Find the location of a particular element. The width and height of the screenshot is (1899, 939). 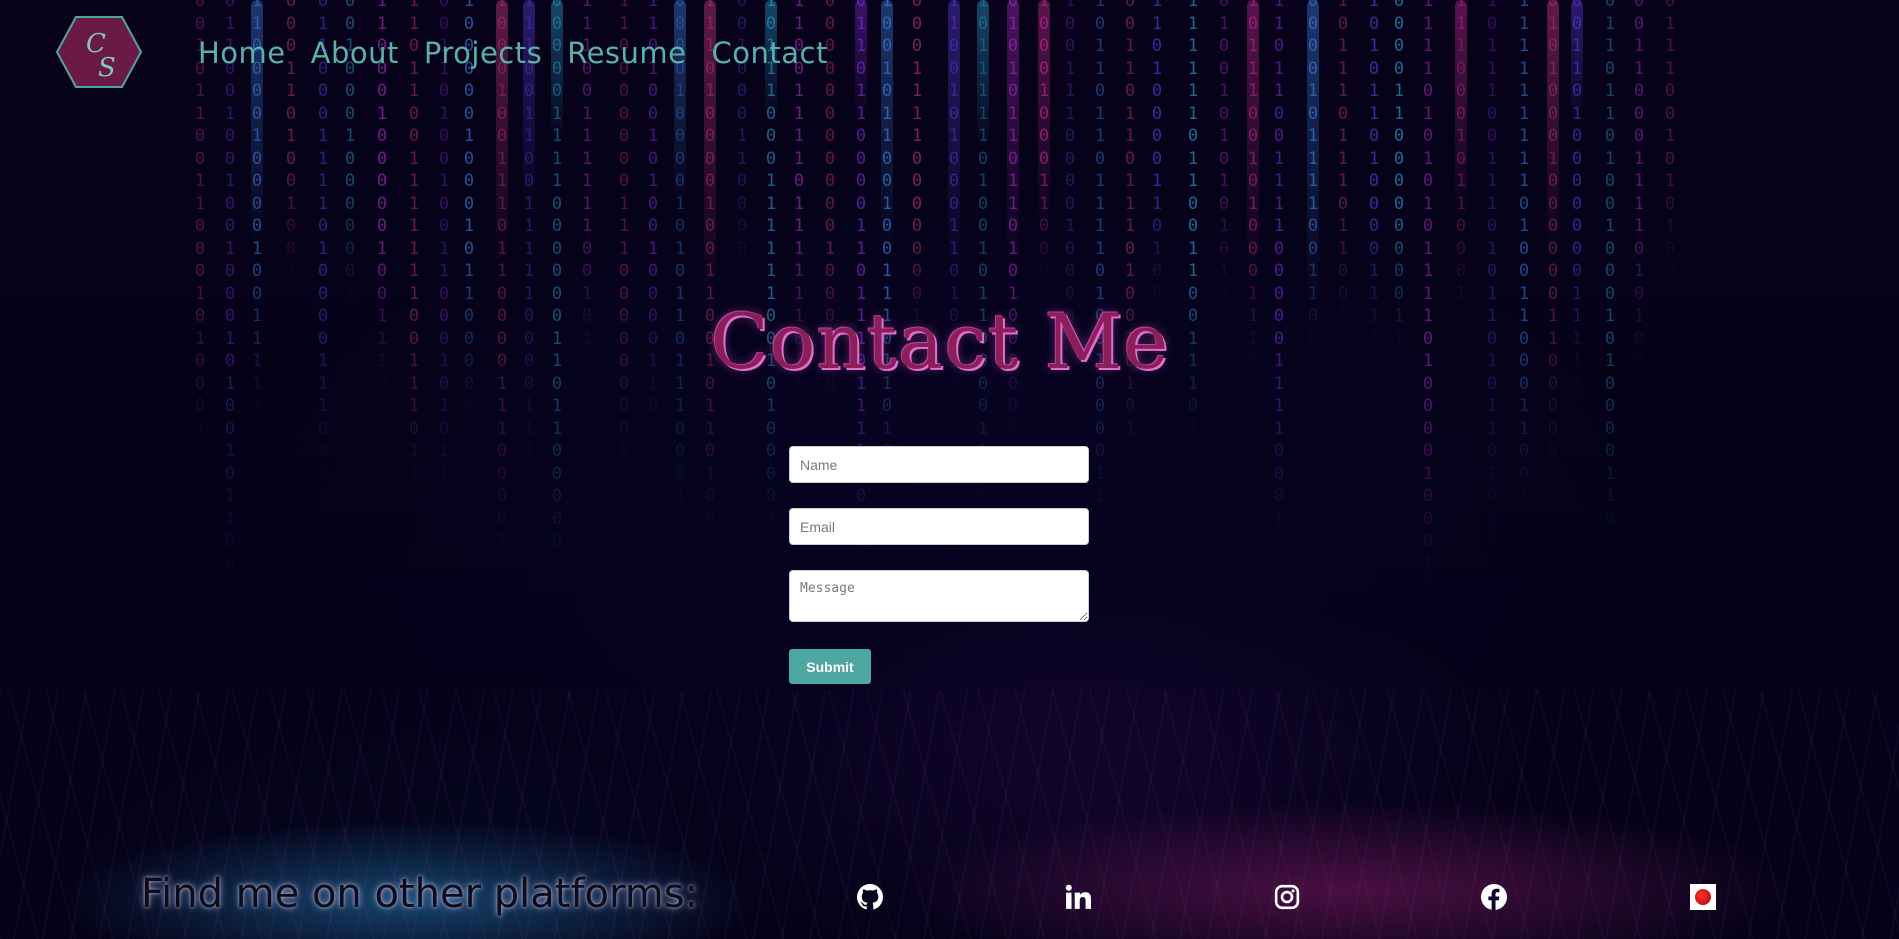

linkedin-icon is located at coordinates (1078, 896).